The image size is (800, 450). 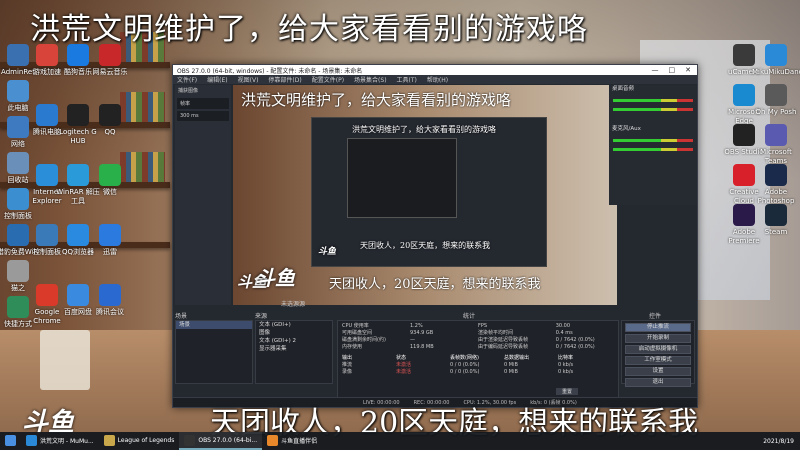 I want to click on menu-file: 文件(F), so click(x=187, y=79).